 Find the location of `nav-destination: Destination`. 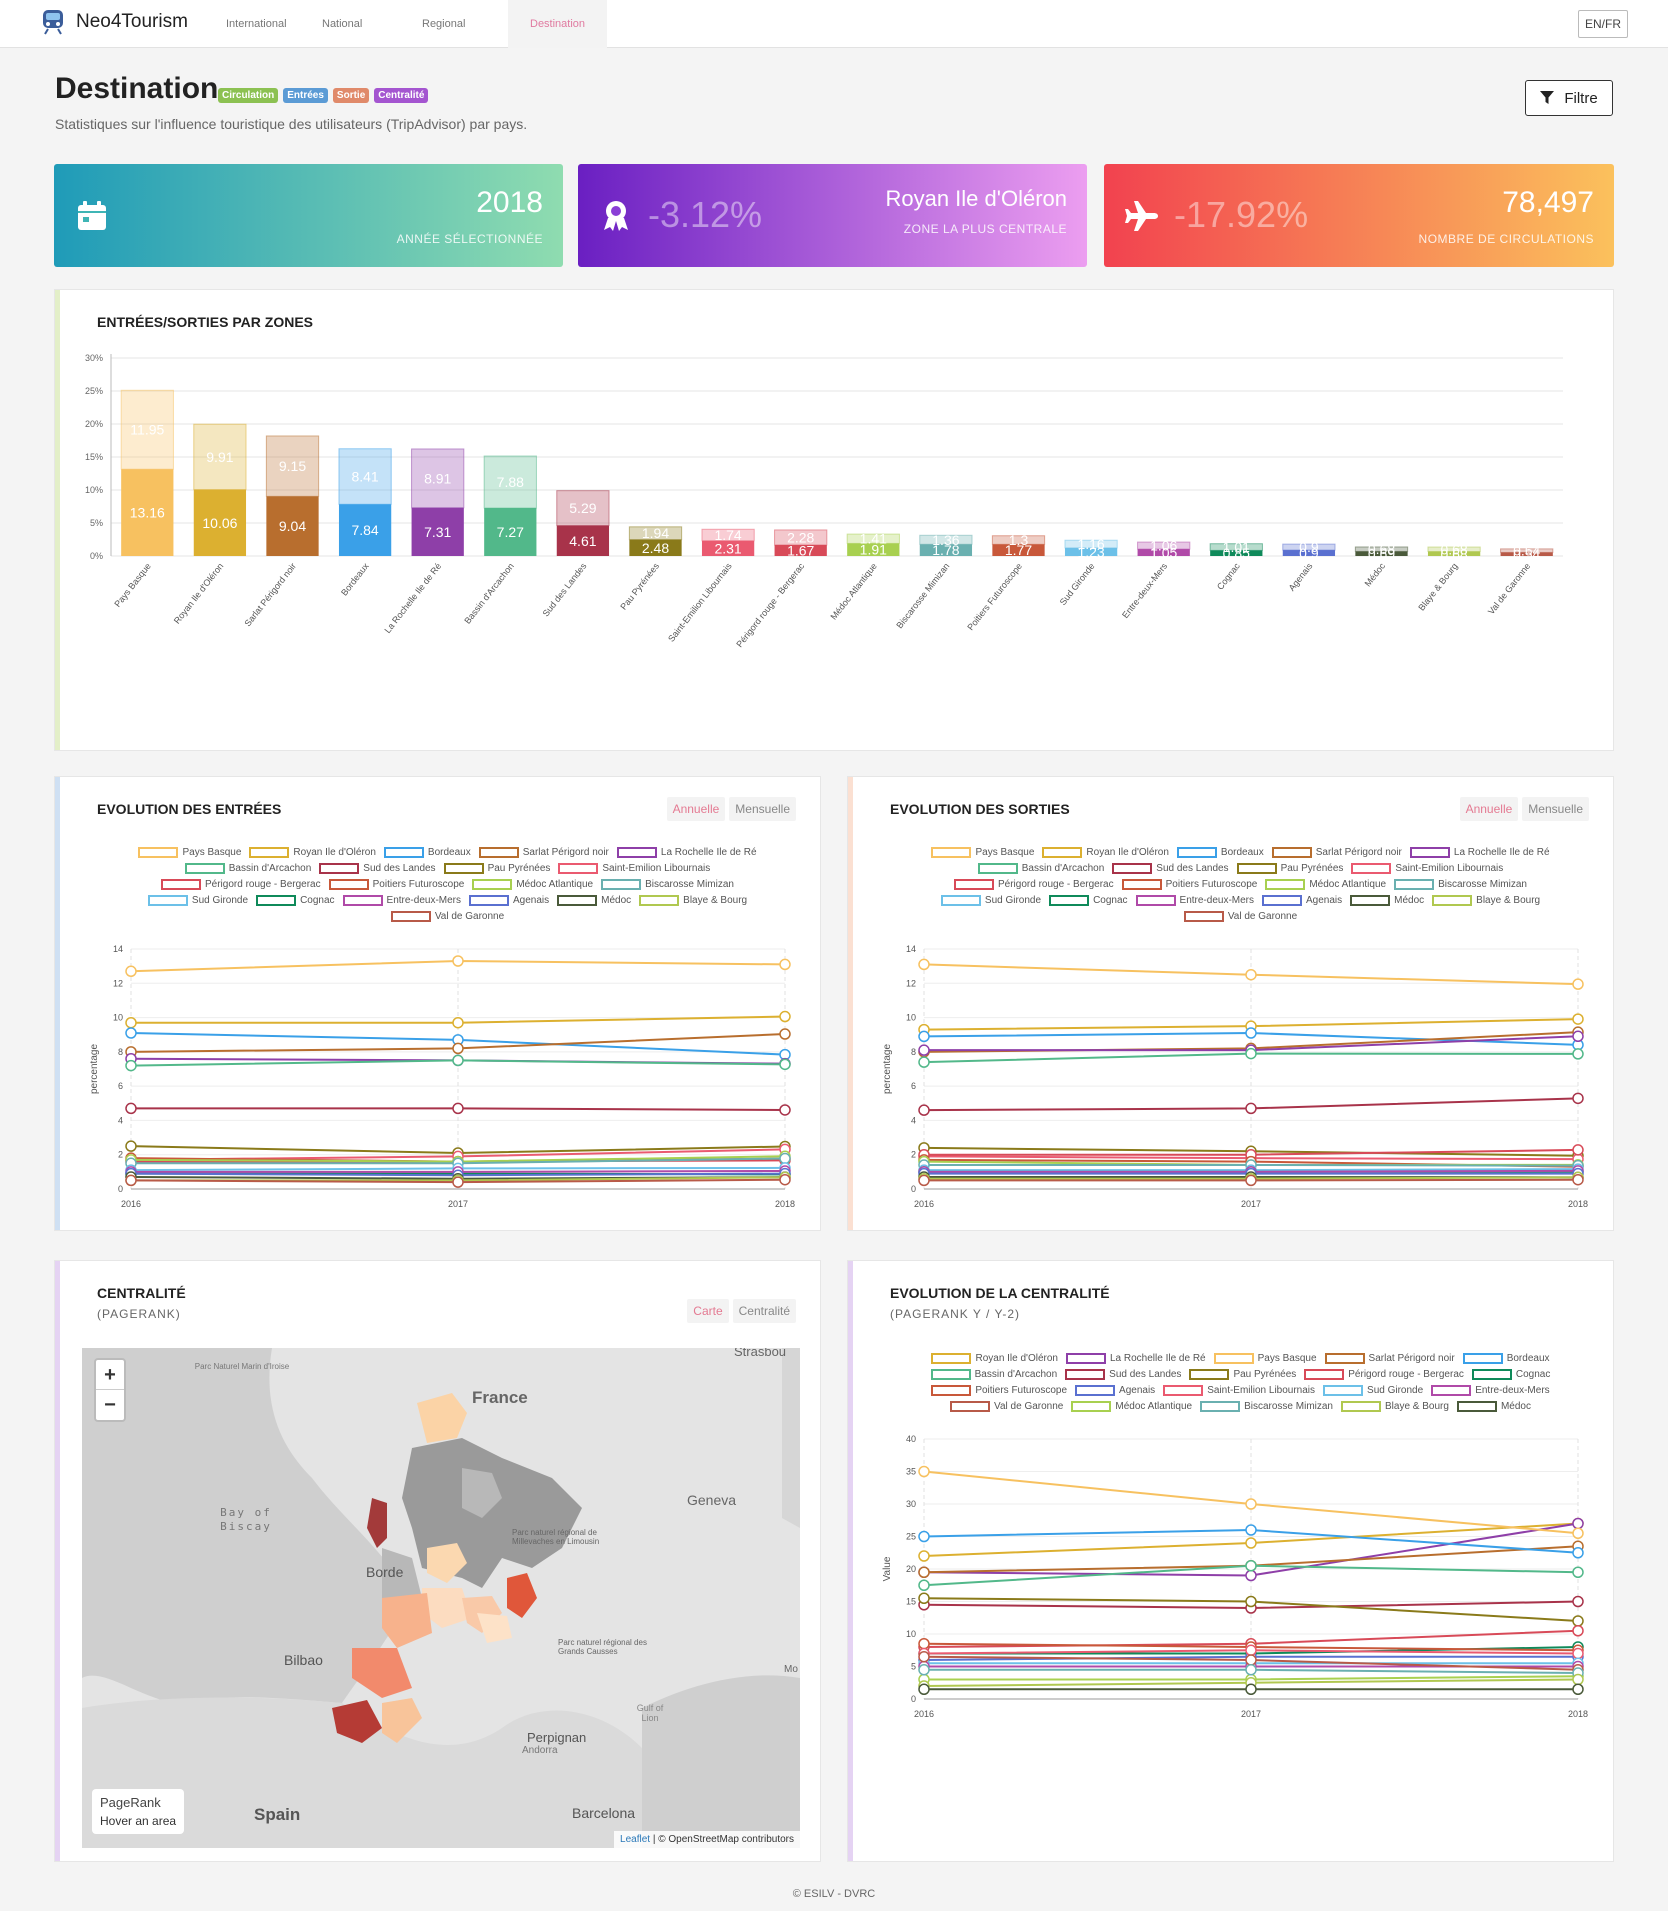

nav-destination: Destination is located at coordinates (558, 24).